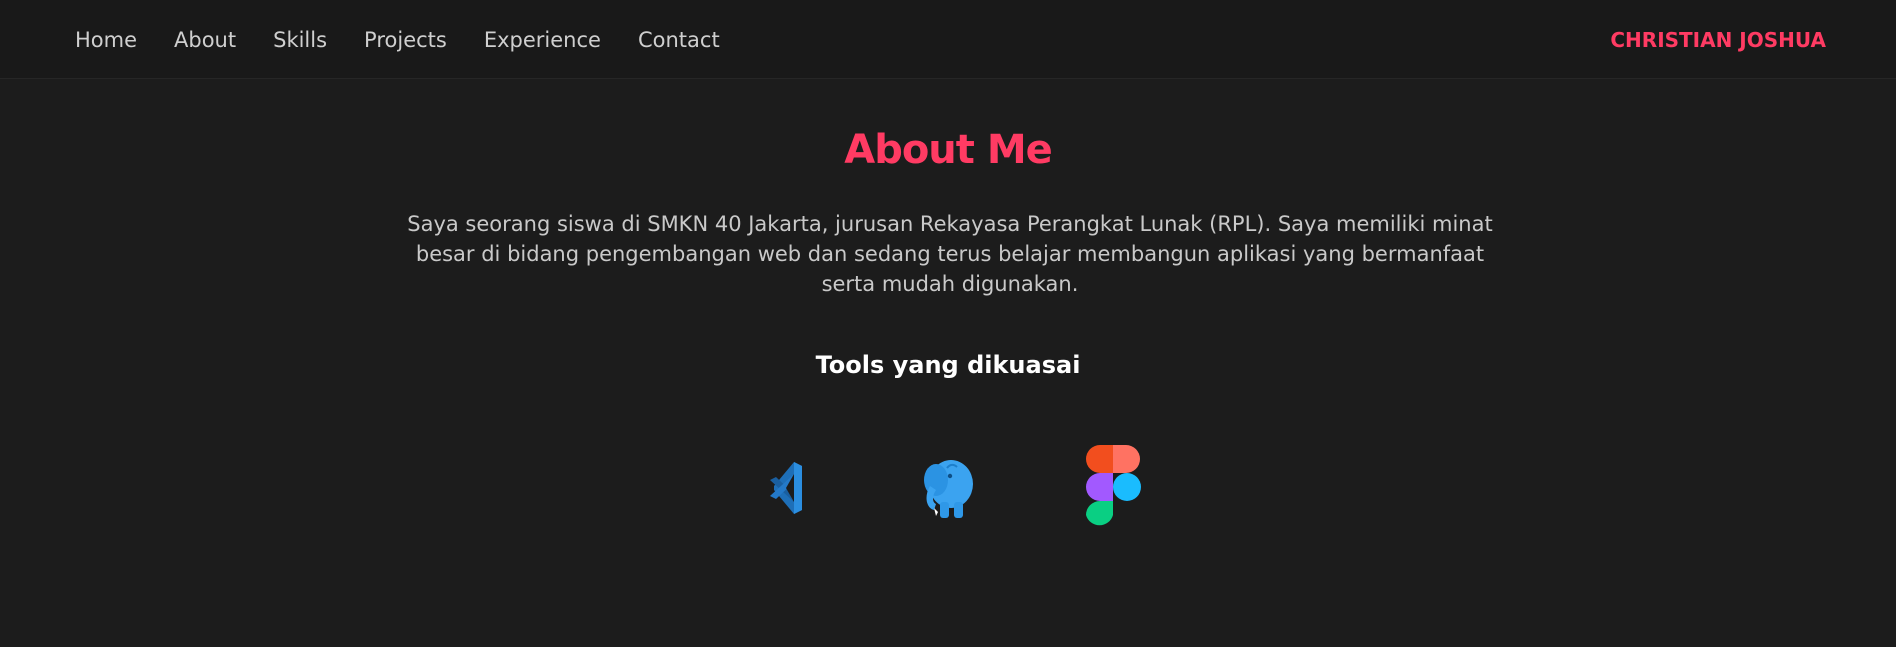 Image resolution: width=1896 pixels, height=647 pixels. What do you see at coordinates (948, 489) in the screenshot?
I see `elephant-icon` at bounding box center [948, 489].